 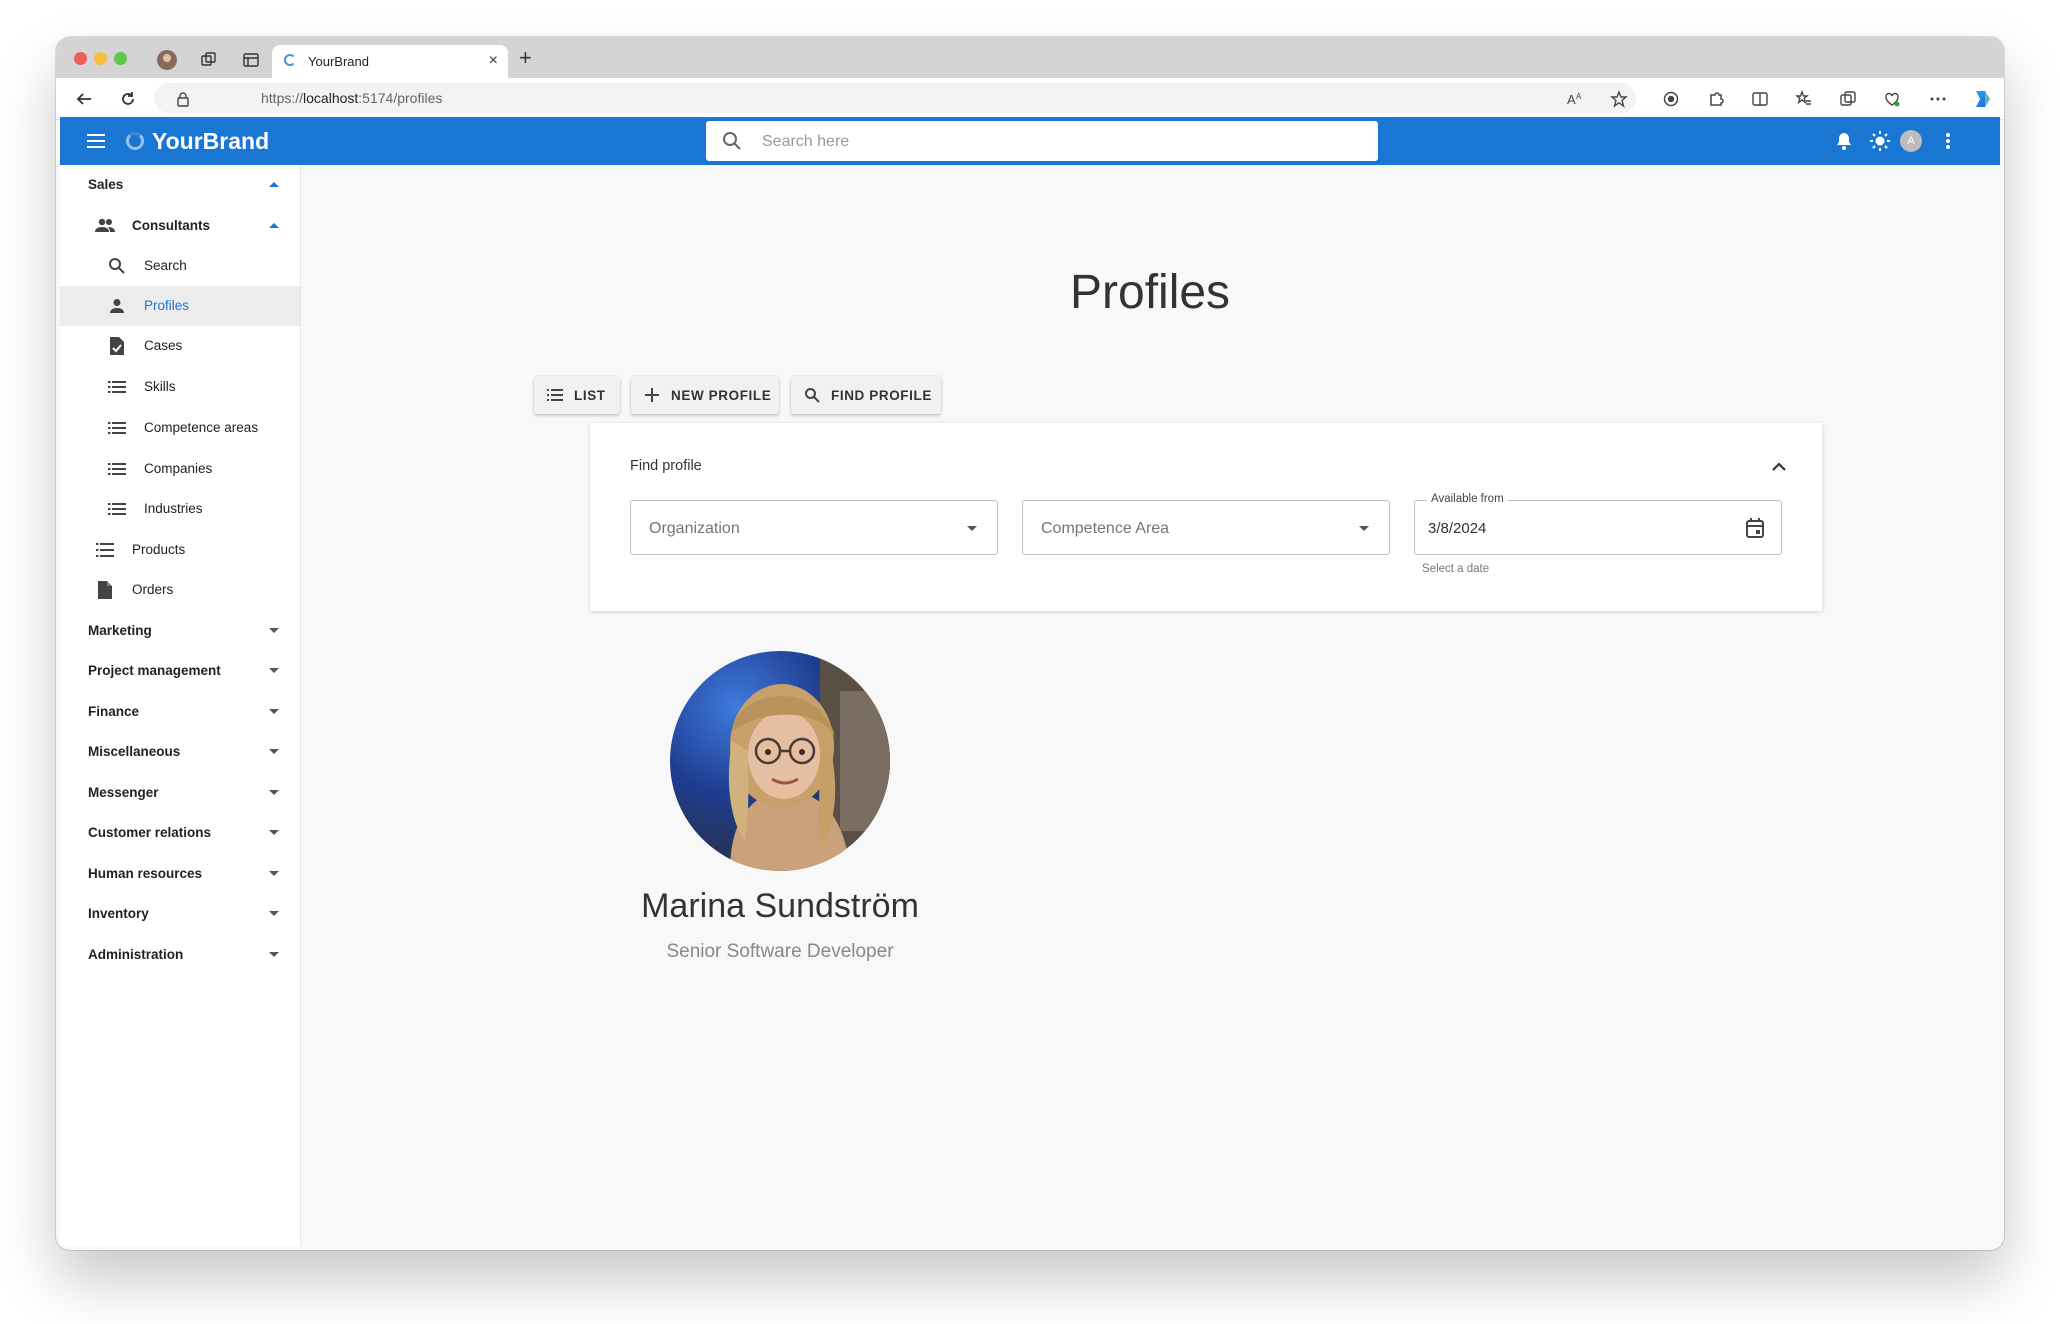 I want to click on sidebar-group-sales: Sales, so click(x=180, y=185).